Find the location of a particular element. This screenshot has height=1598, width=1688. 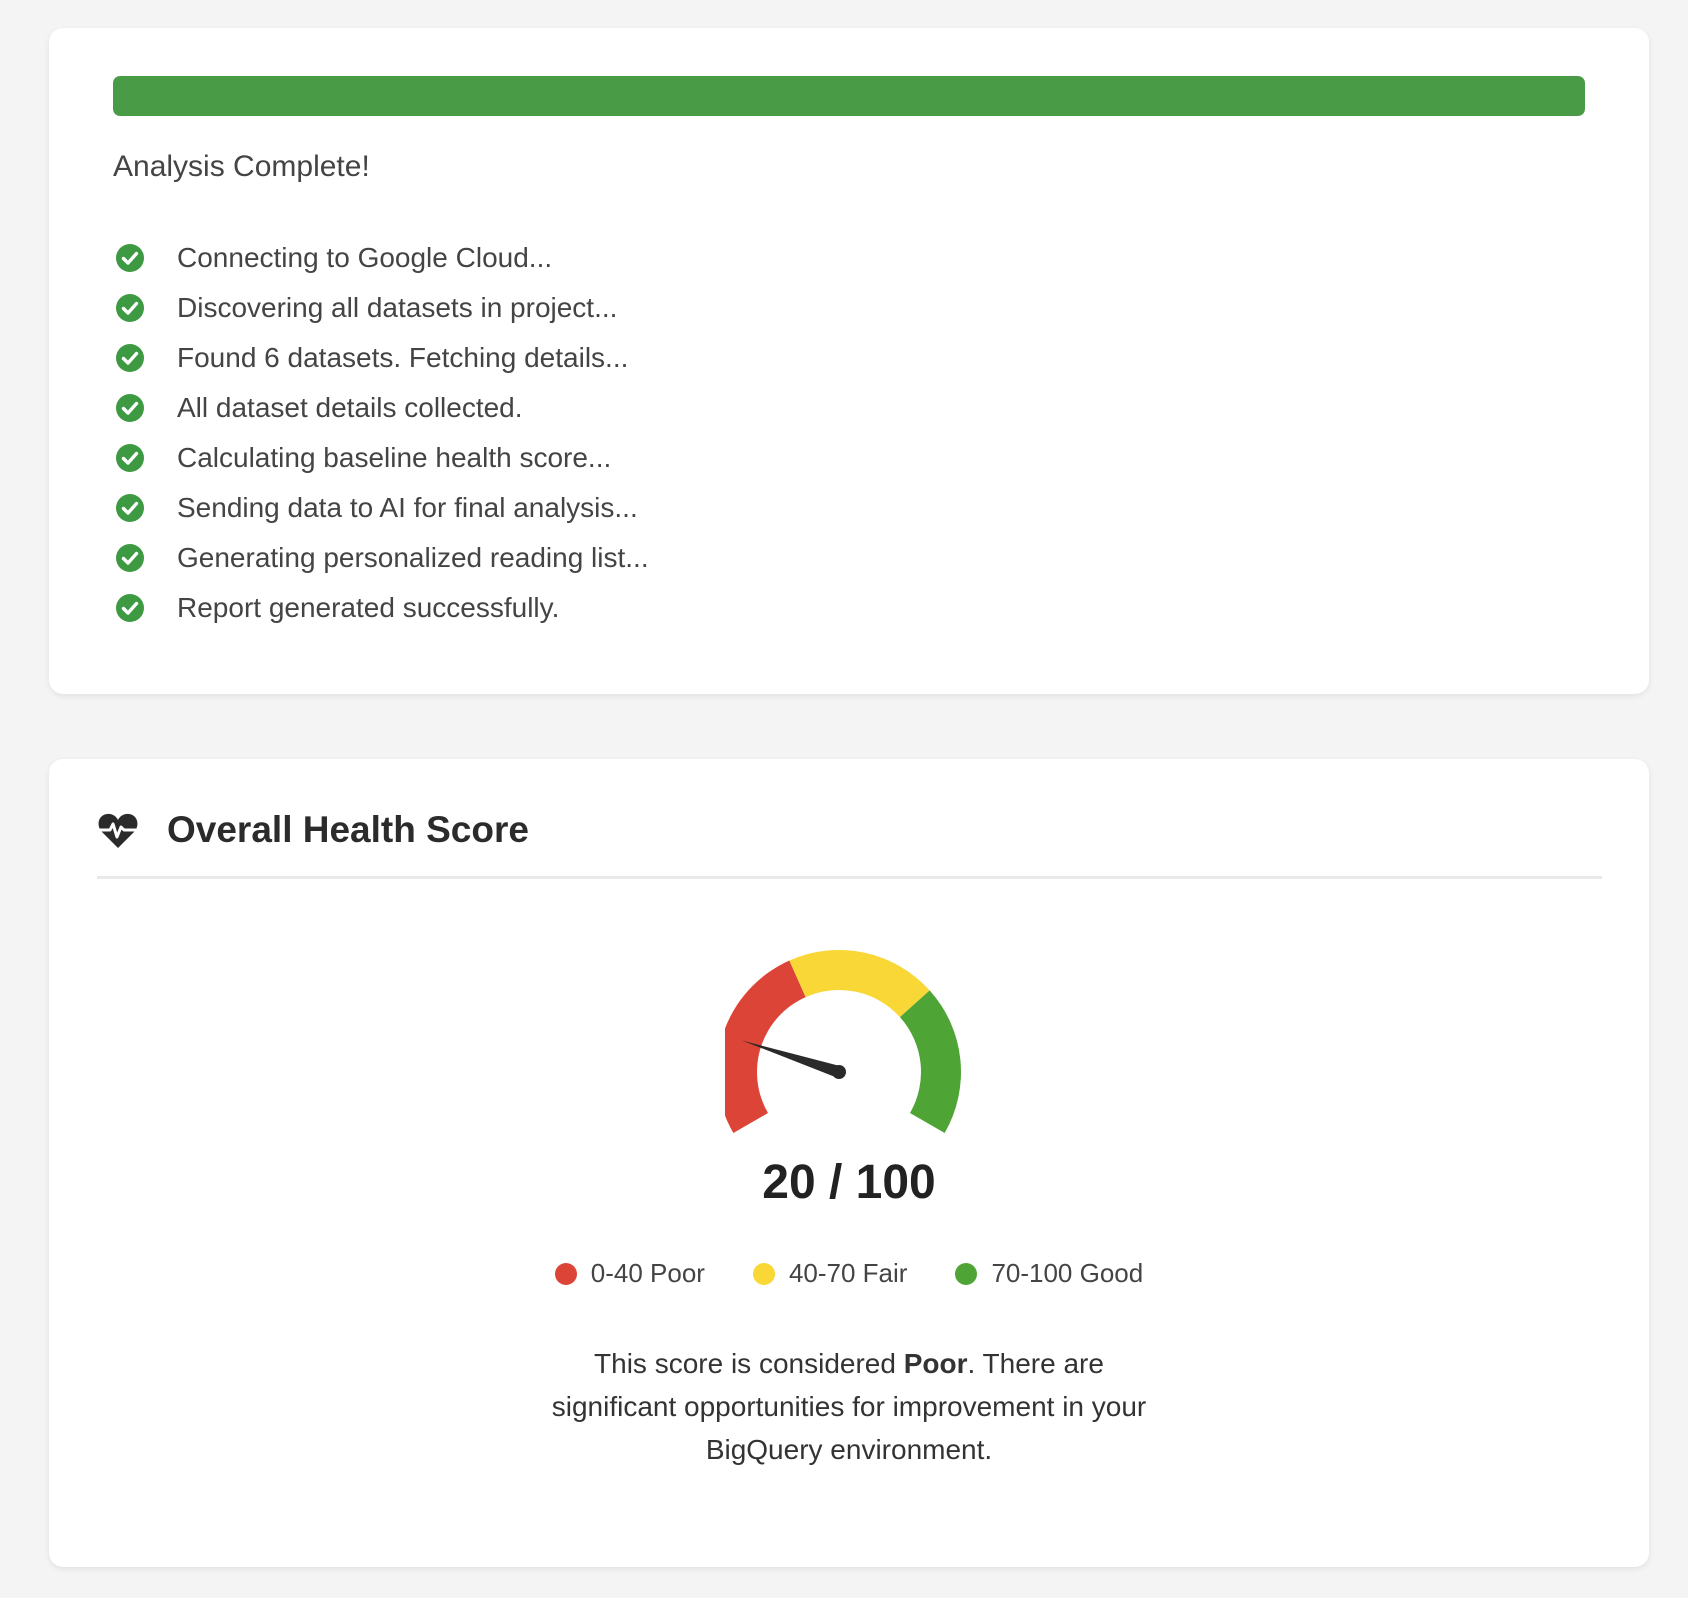

legend-label: 0-40 Poor is located at coordinates (647, 1273).